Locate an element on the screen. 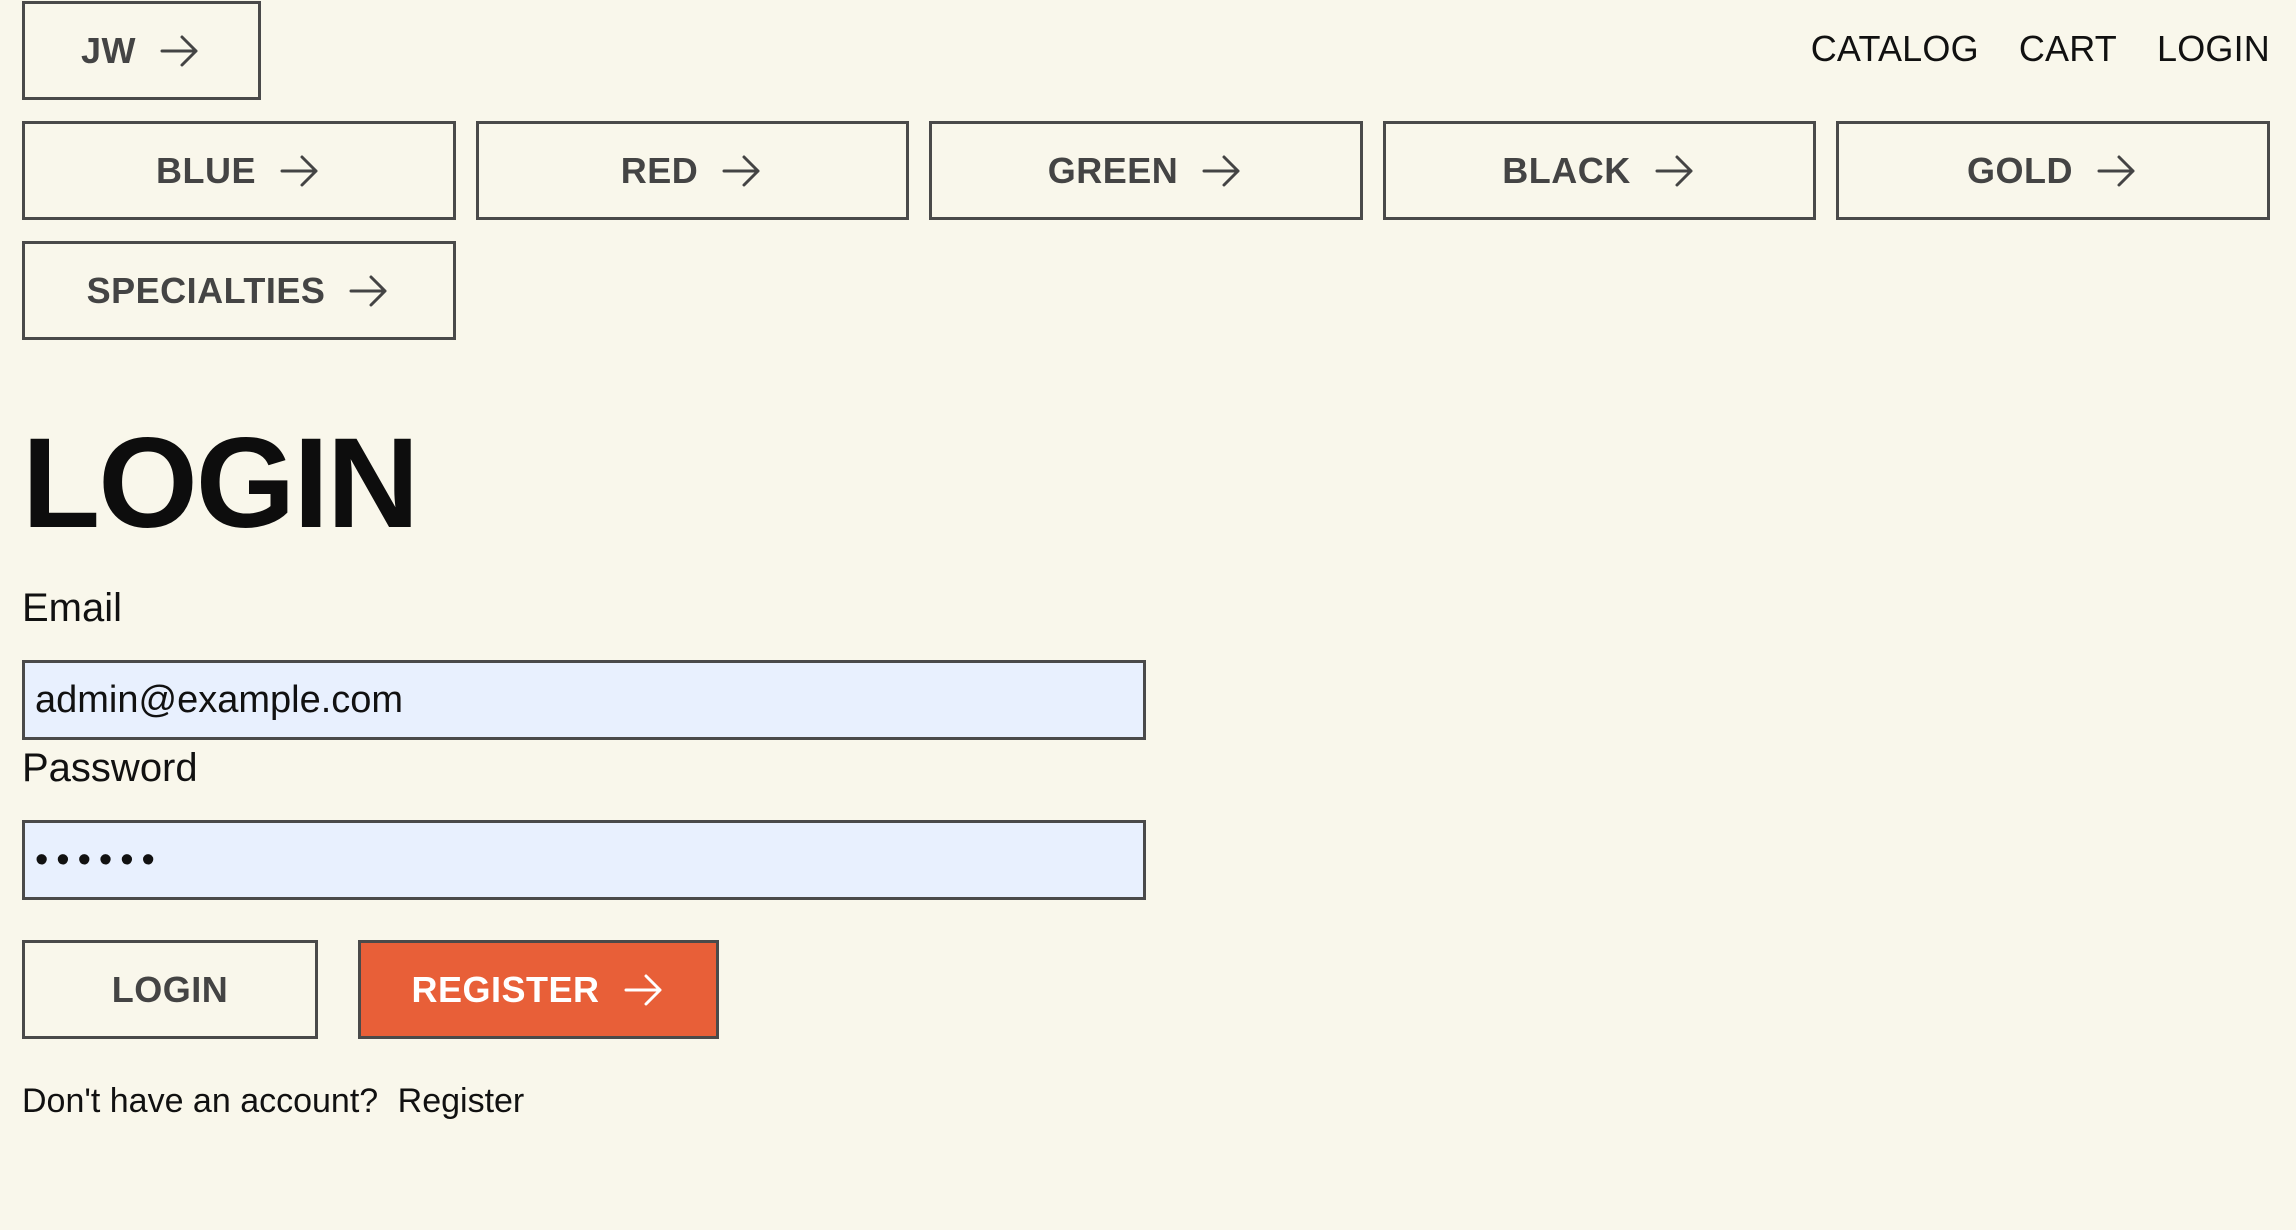  email-label: Email is located at coordinates (72, 608).